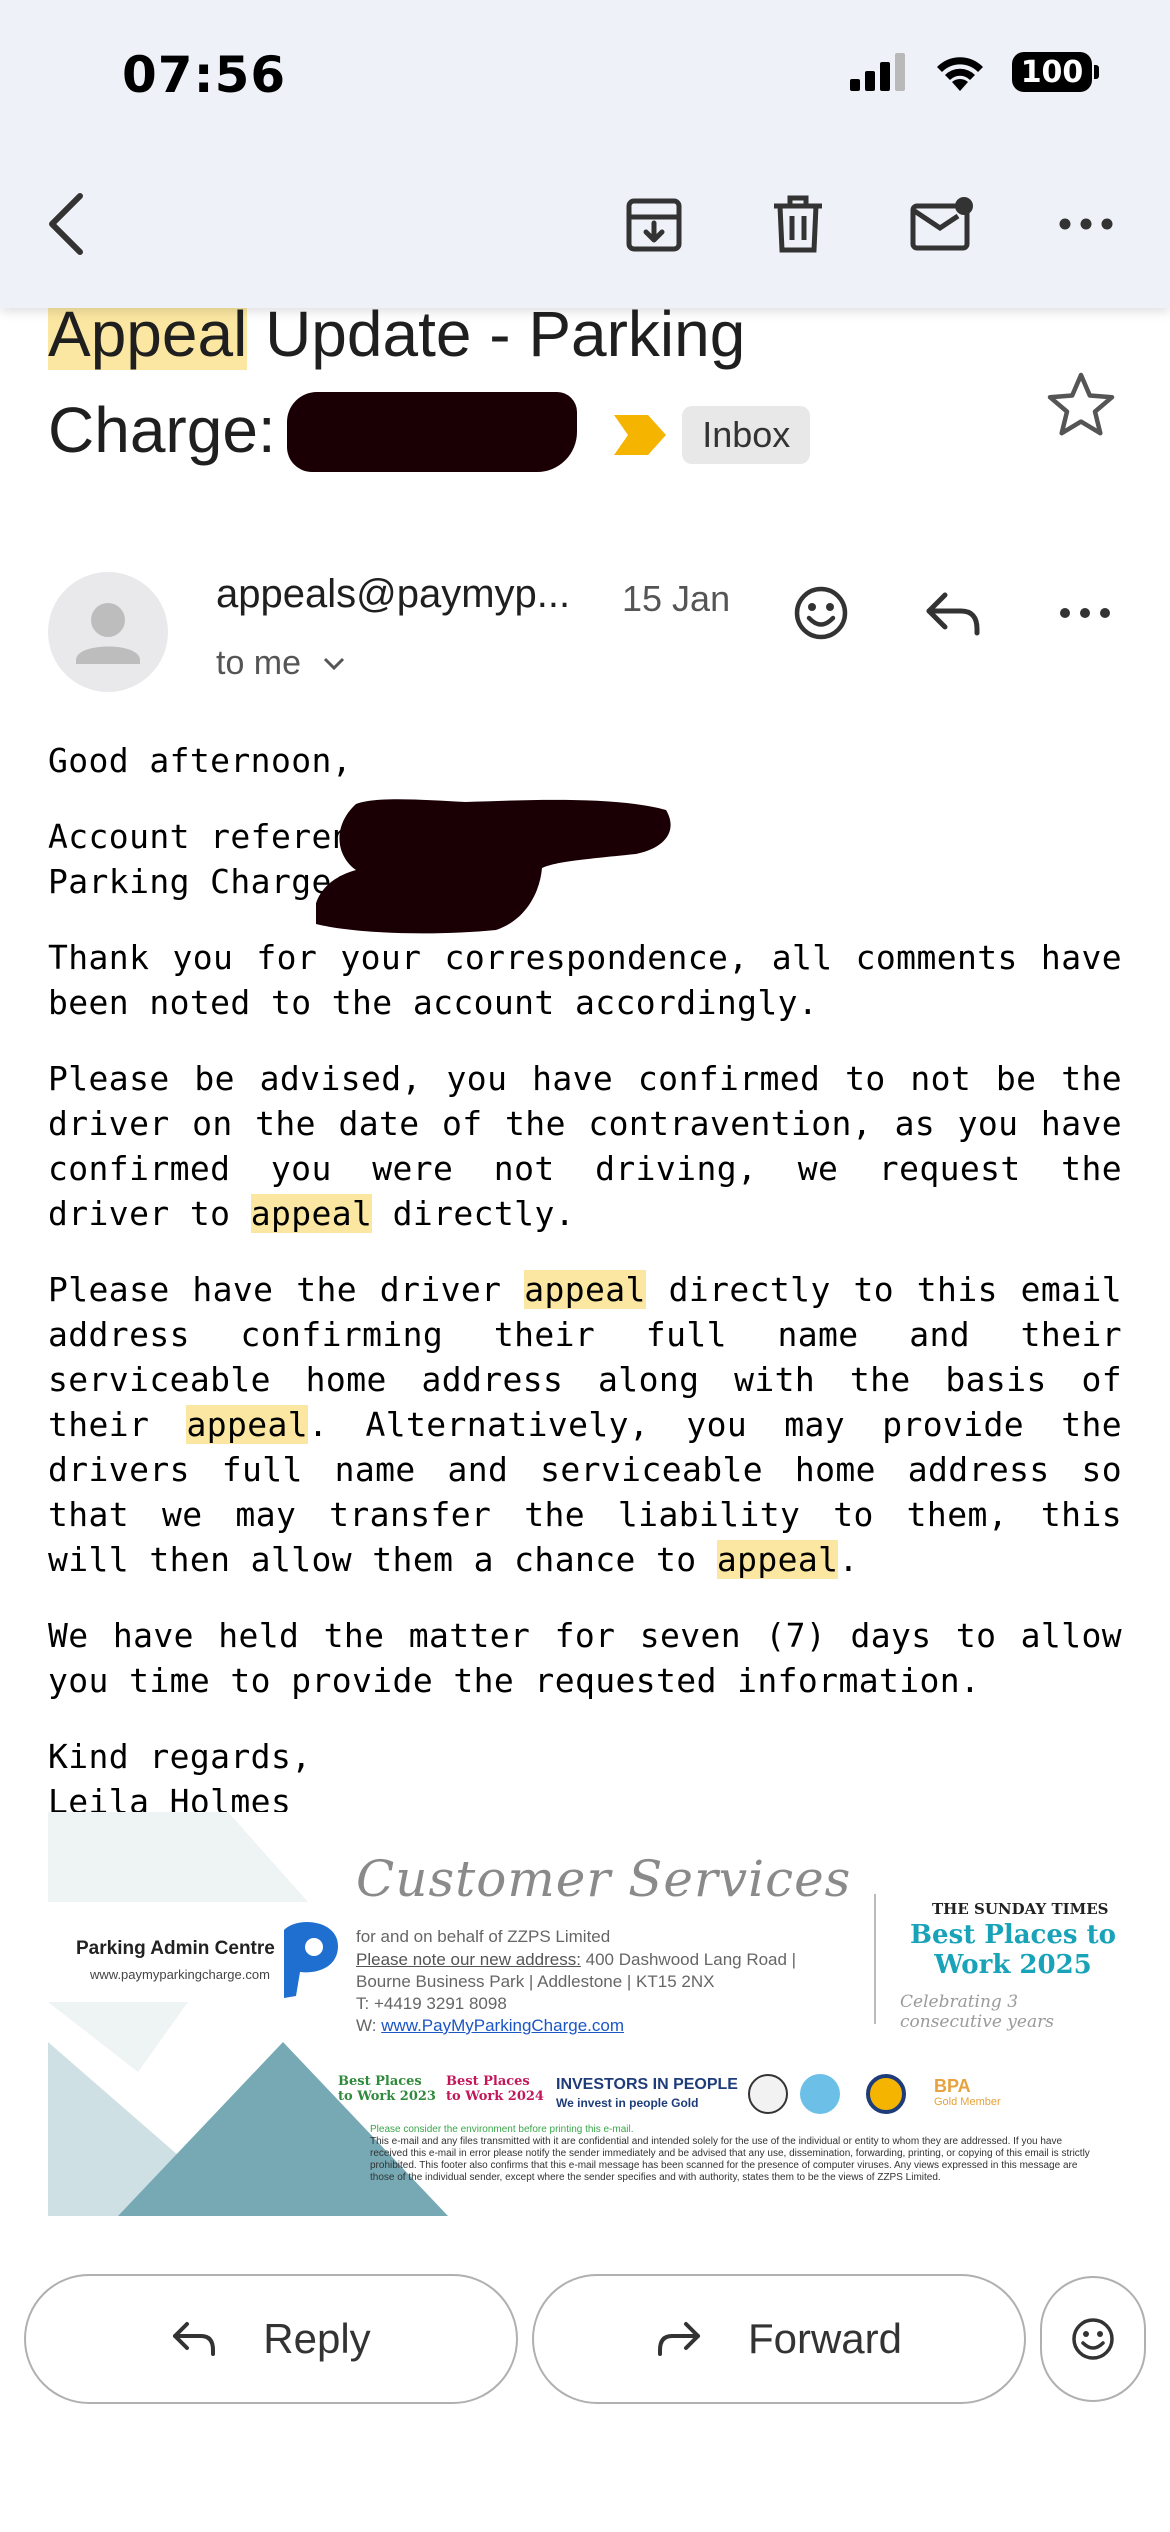 Image resolution: width=1170 pixels, height=2532 pixels. I want to click on mail-unread-icon, so click(941, 224).